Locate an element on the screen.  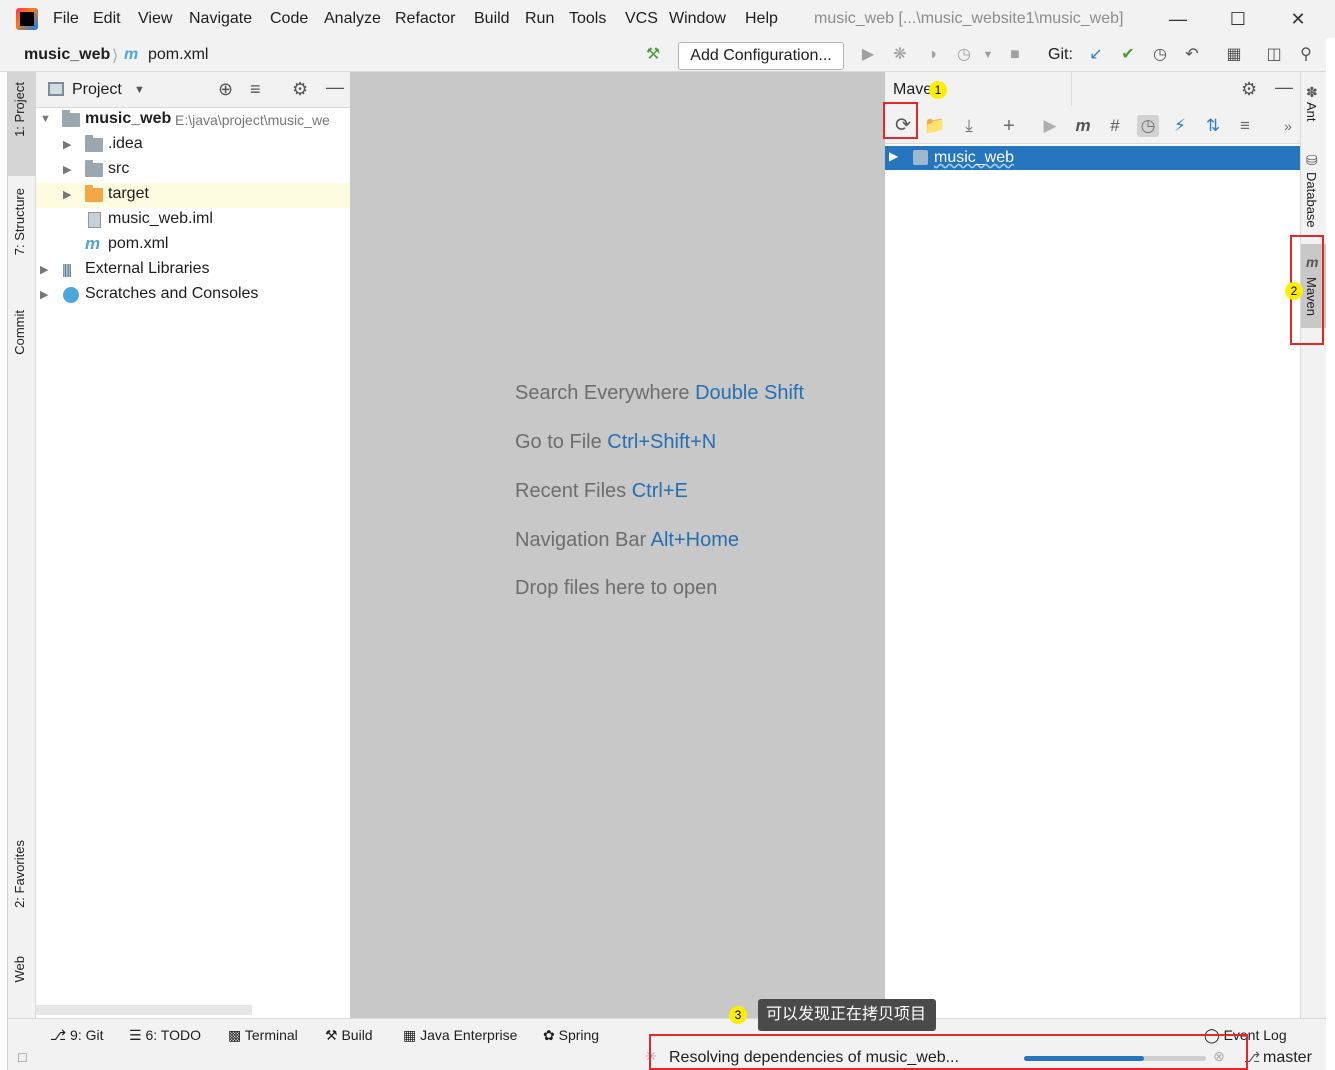
build-hammer-icon: ⚒ is located at coordinates (653, 55).